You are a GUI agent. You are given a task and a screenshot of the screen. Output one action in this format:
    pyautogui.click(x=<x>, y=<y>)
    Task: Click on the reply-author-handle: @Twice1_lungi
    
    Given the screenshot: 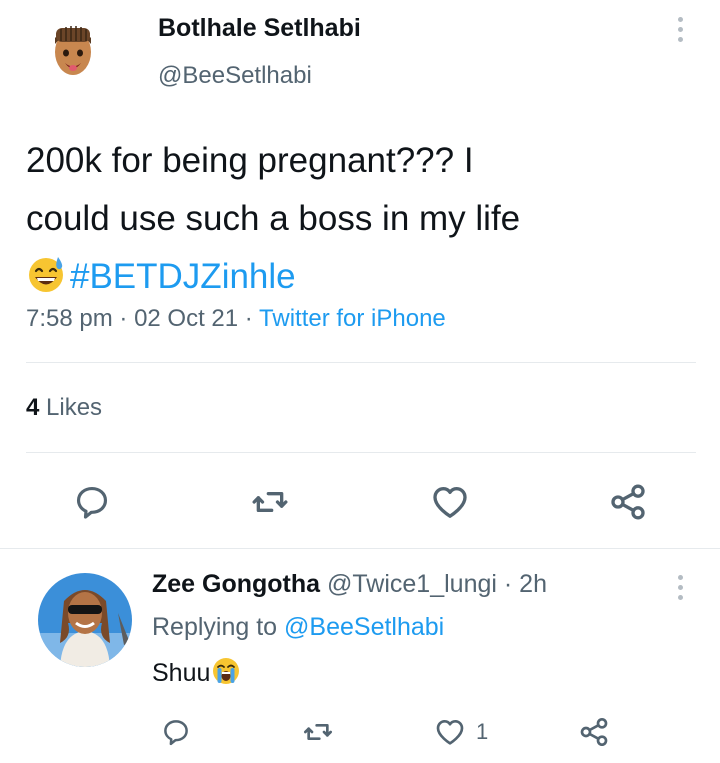 What is the action you would take?
    pyautogui.click(x=412, y=584)
    